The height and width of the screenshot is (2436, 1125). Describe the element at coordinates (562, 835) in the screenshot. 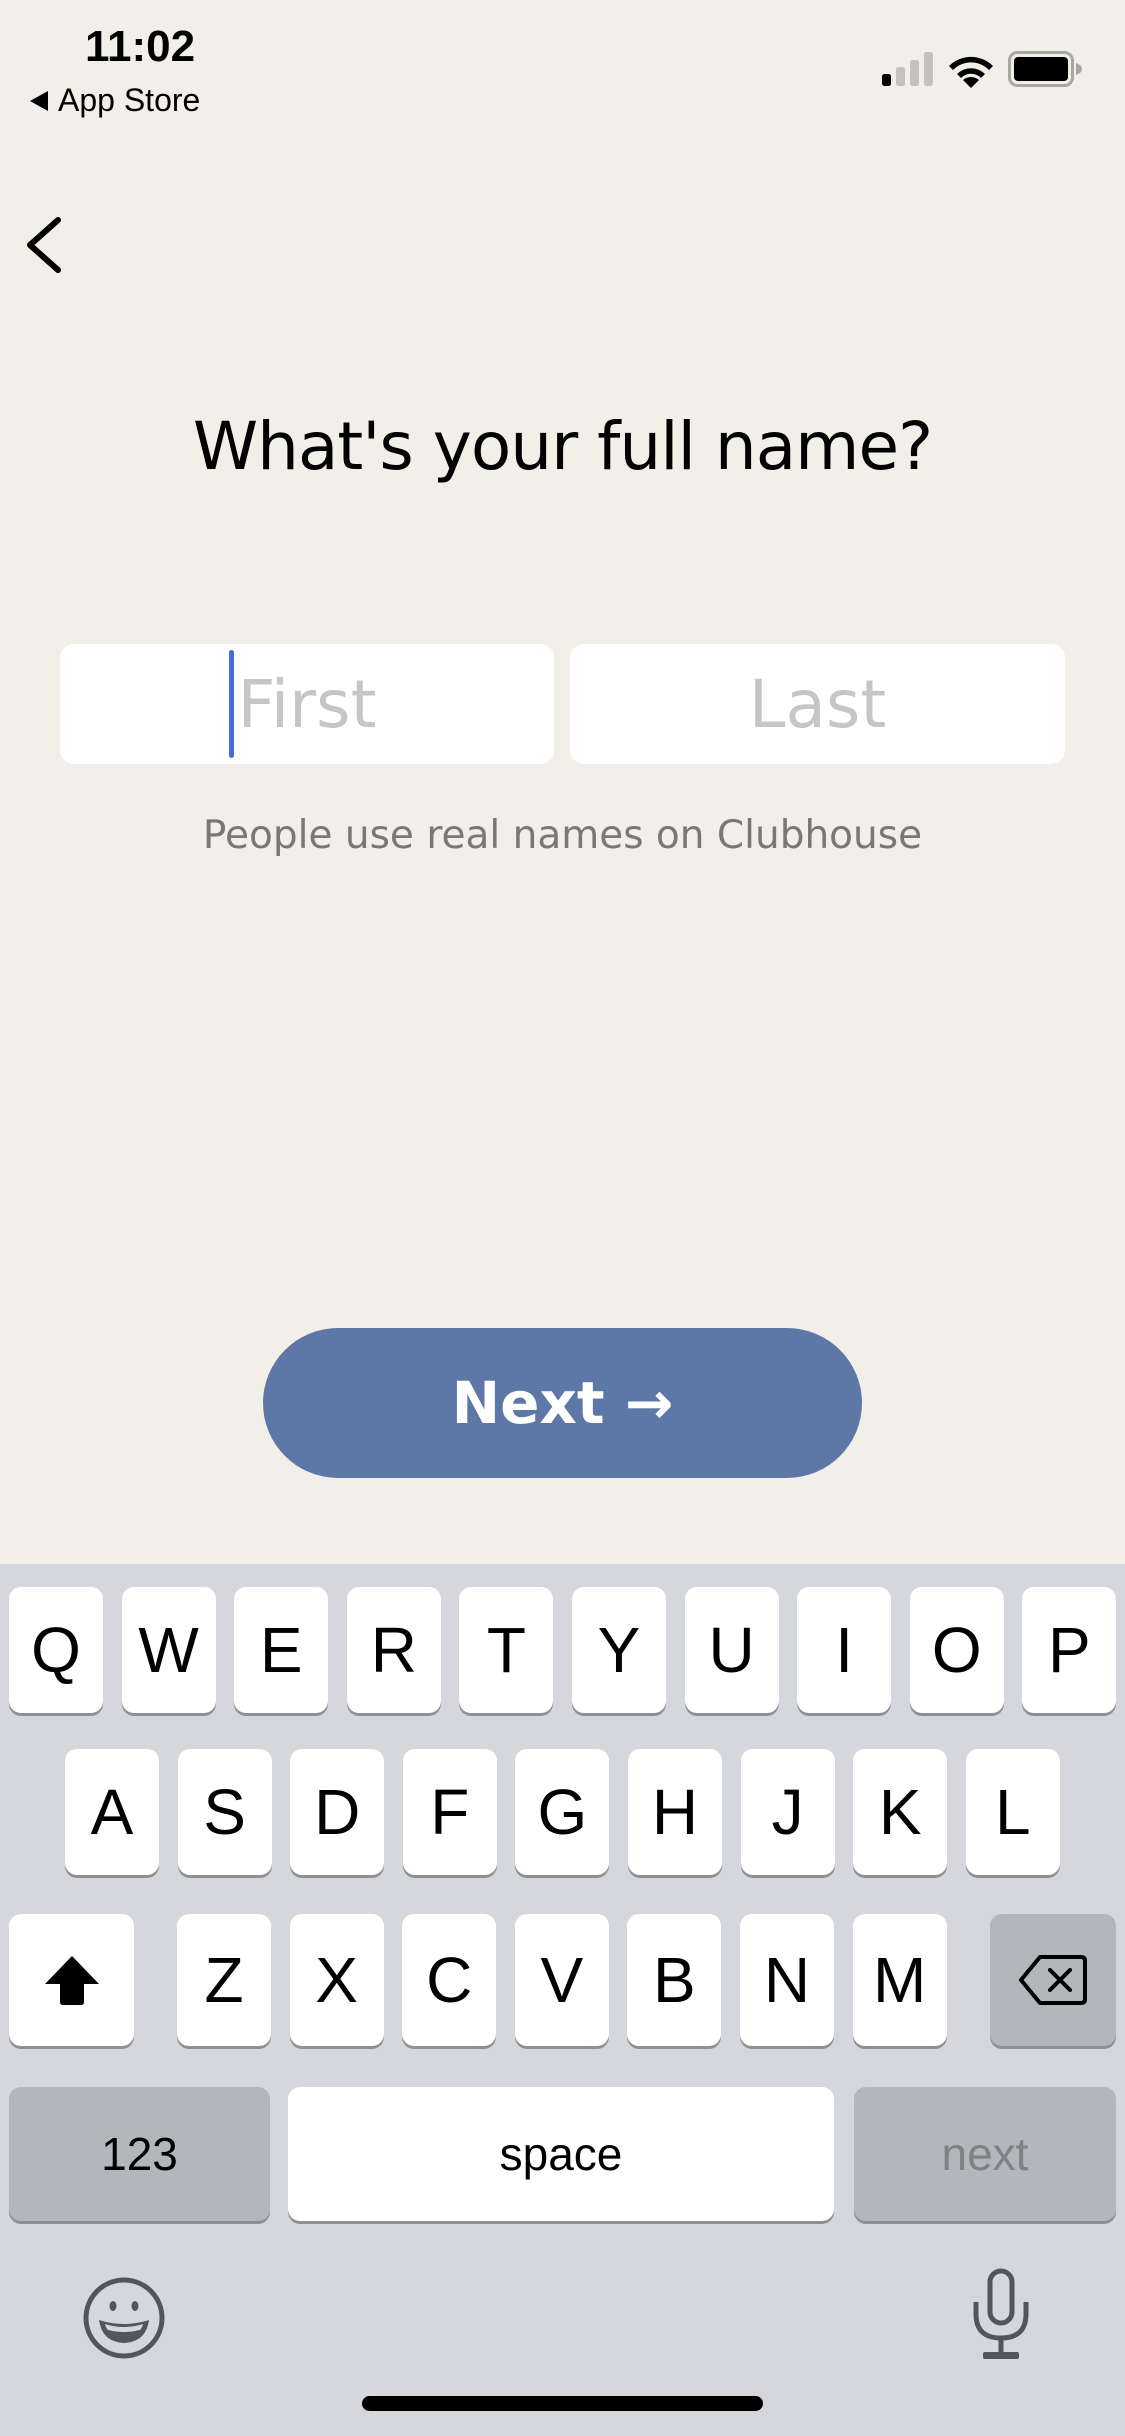

I see `real-names-hint: People use real names on Clubhouse` at that location.